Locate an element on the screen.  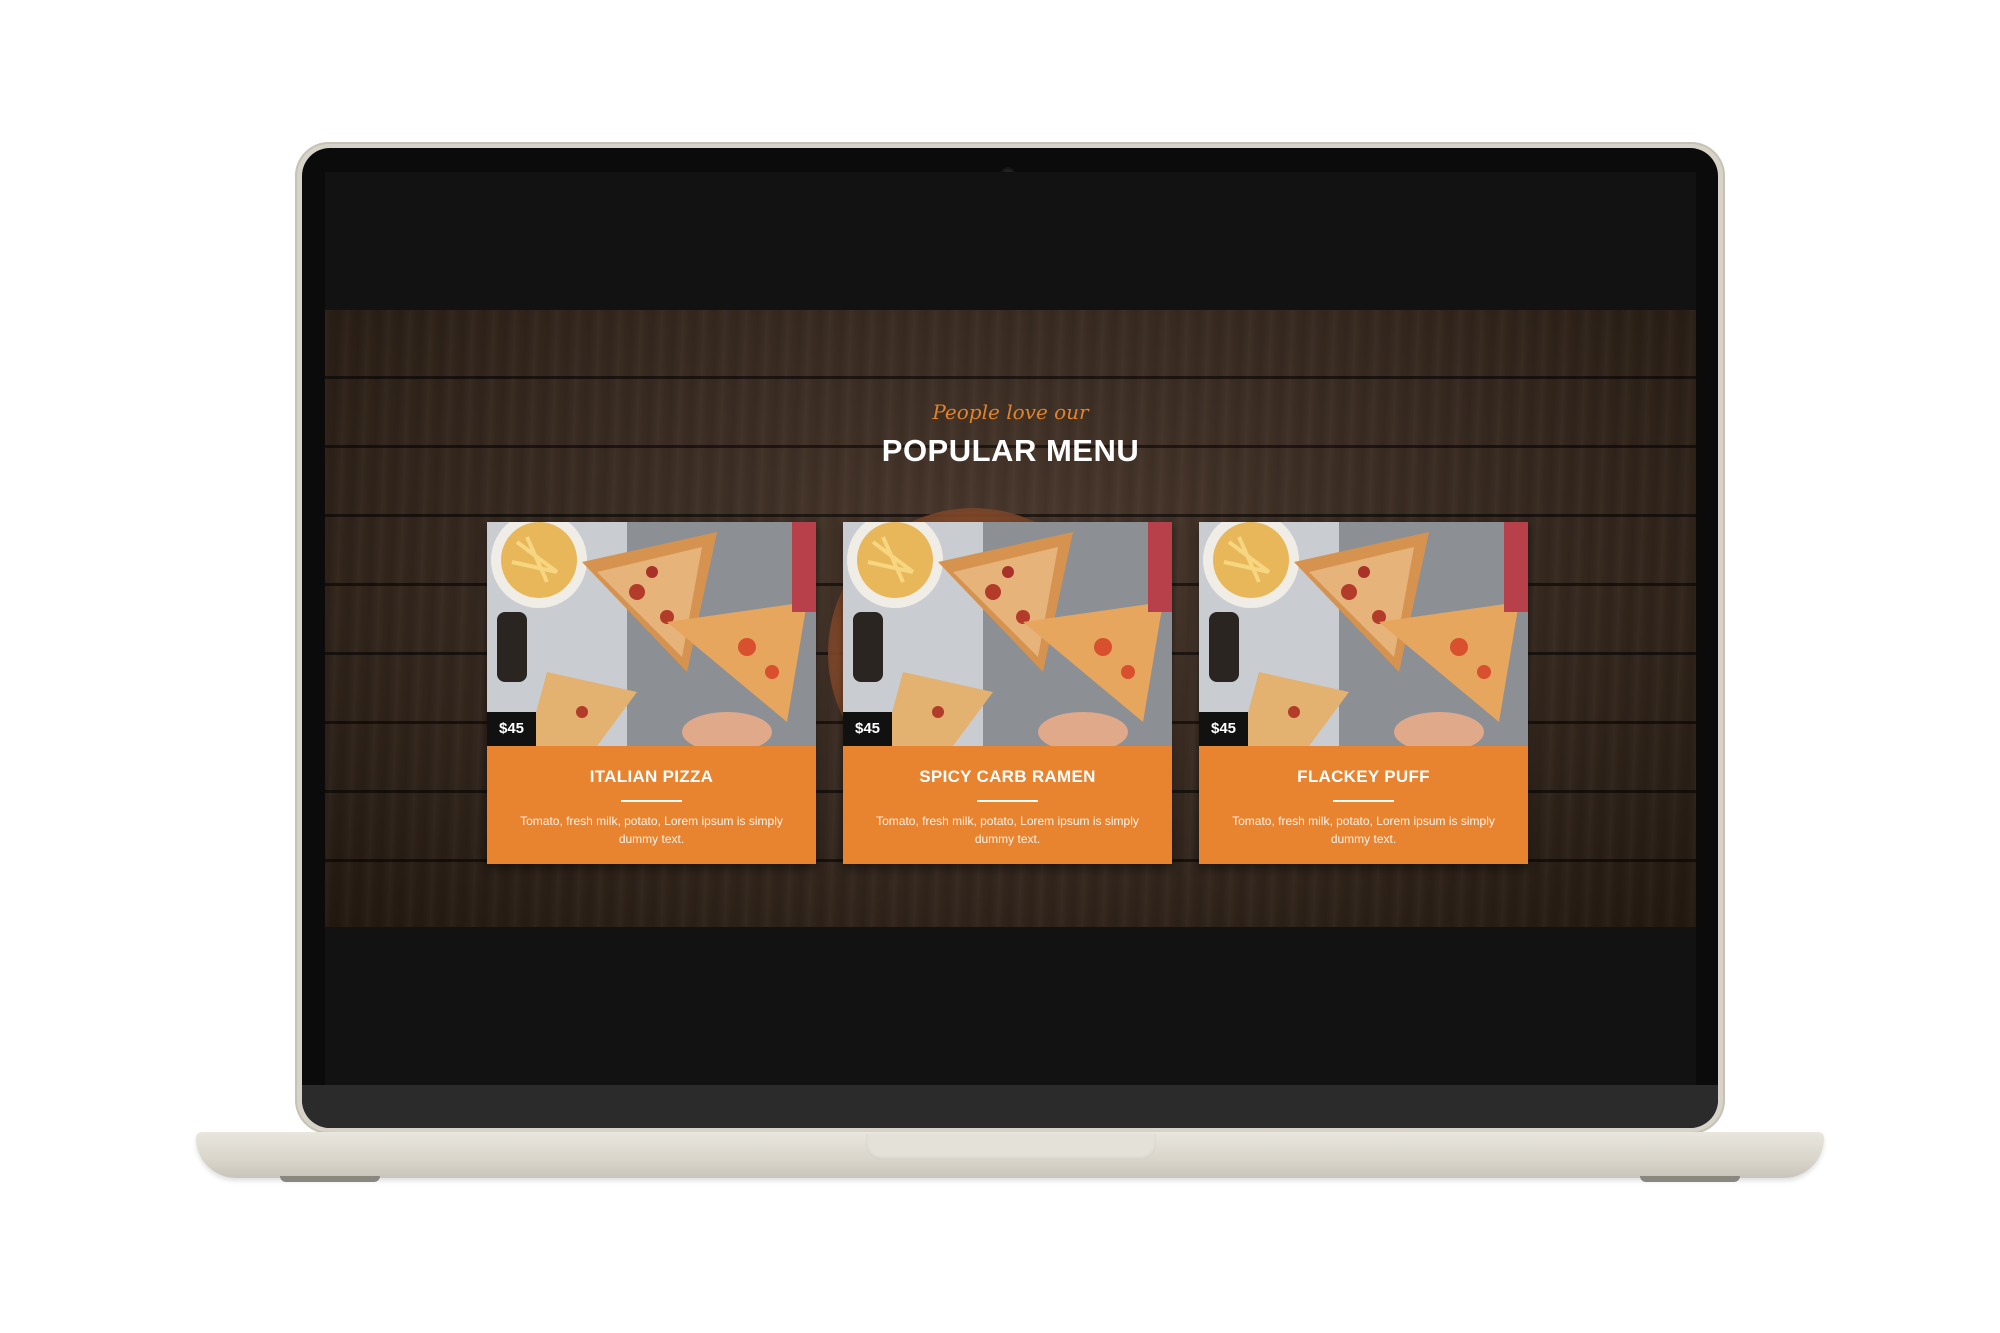
dish-name: ITALIAN PIZZA is located at coordinates (651, 777).